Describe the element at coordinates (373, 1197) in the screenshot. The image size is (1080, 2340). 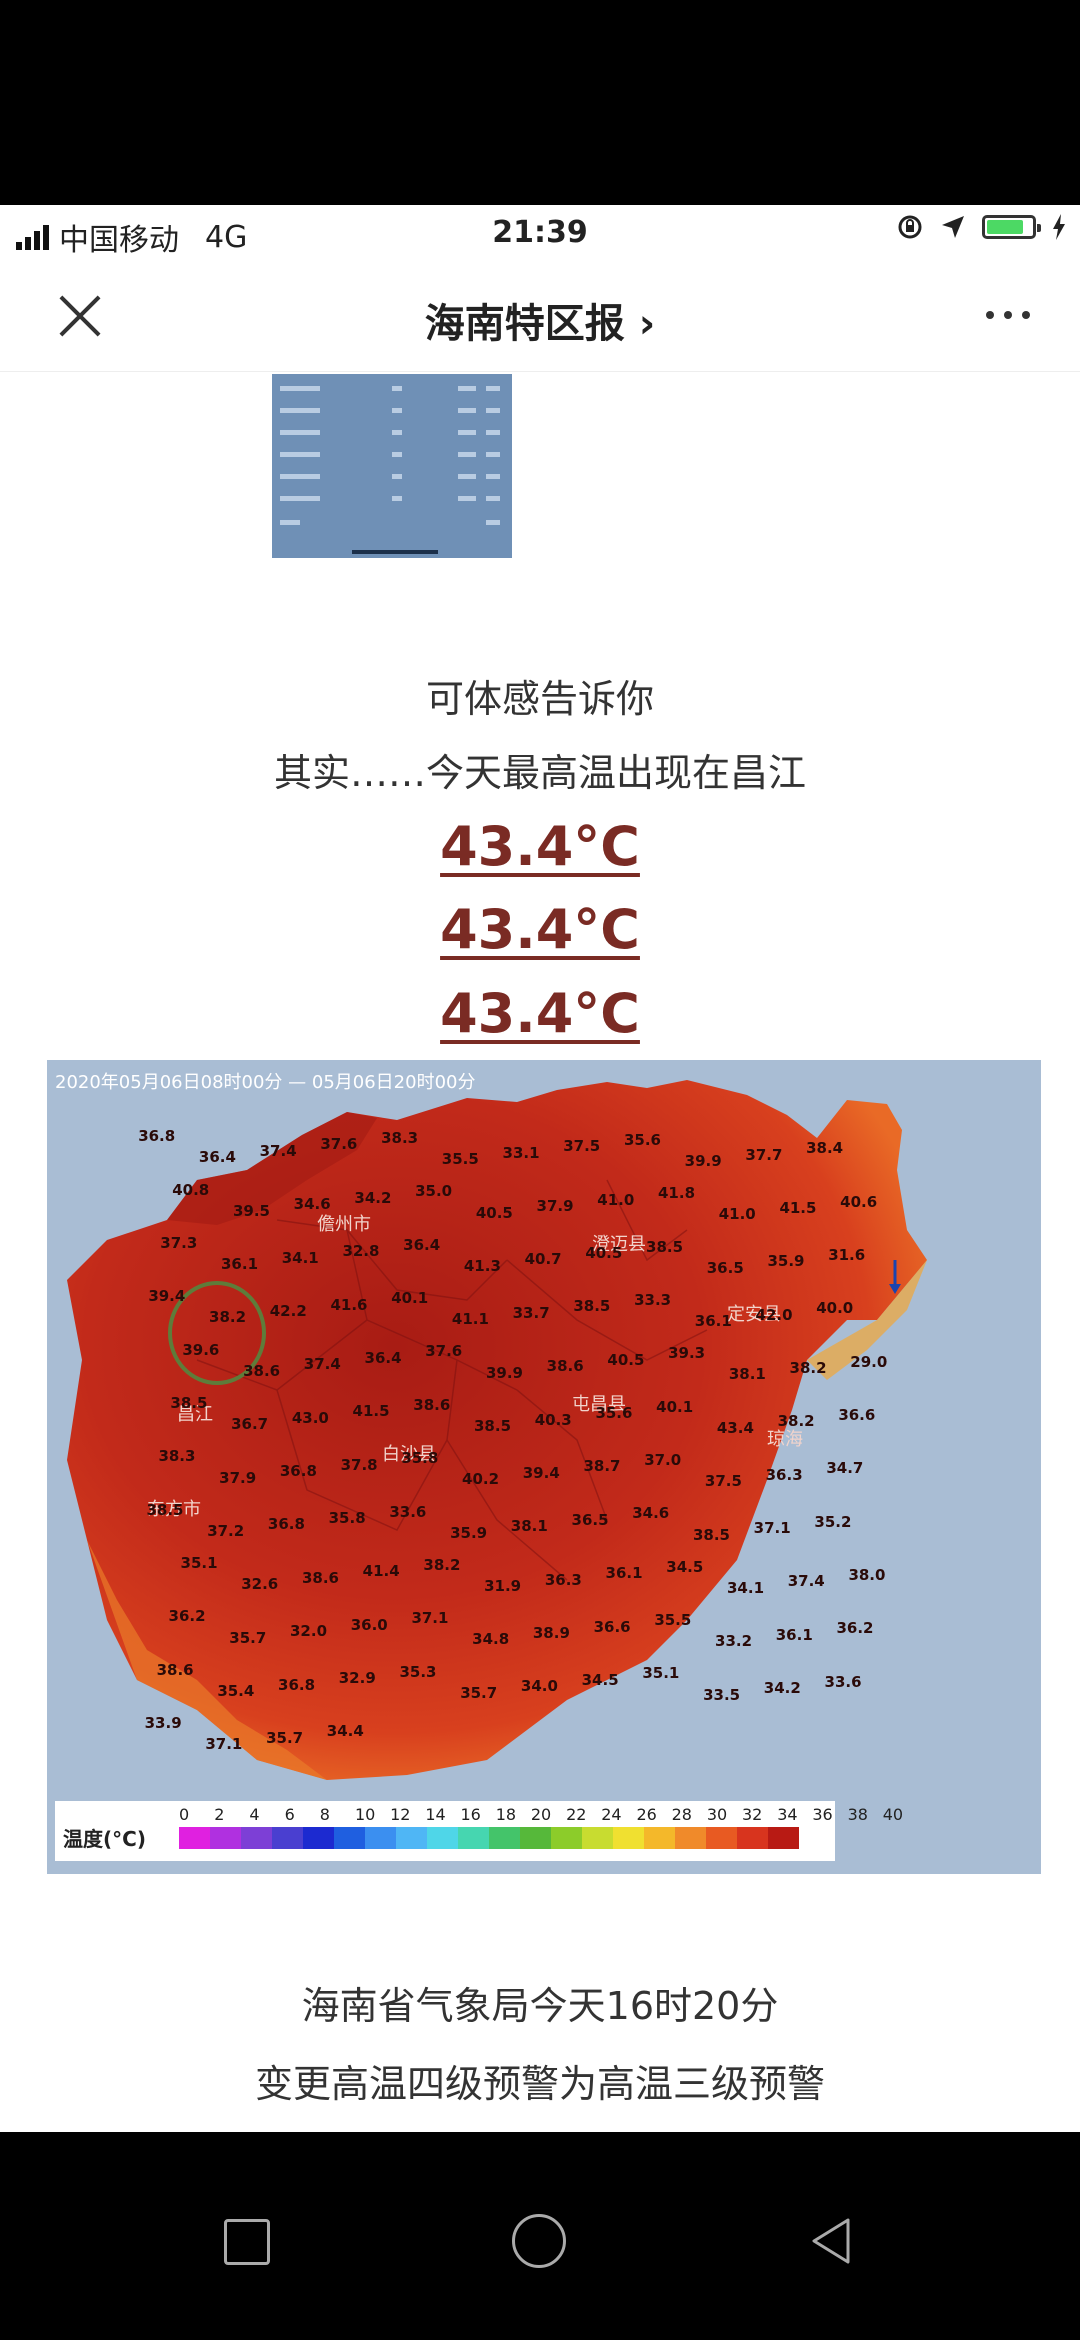
I see `temp-reading: 34.2` at that location.